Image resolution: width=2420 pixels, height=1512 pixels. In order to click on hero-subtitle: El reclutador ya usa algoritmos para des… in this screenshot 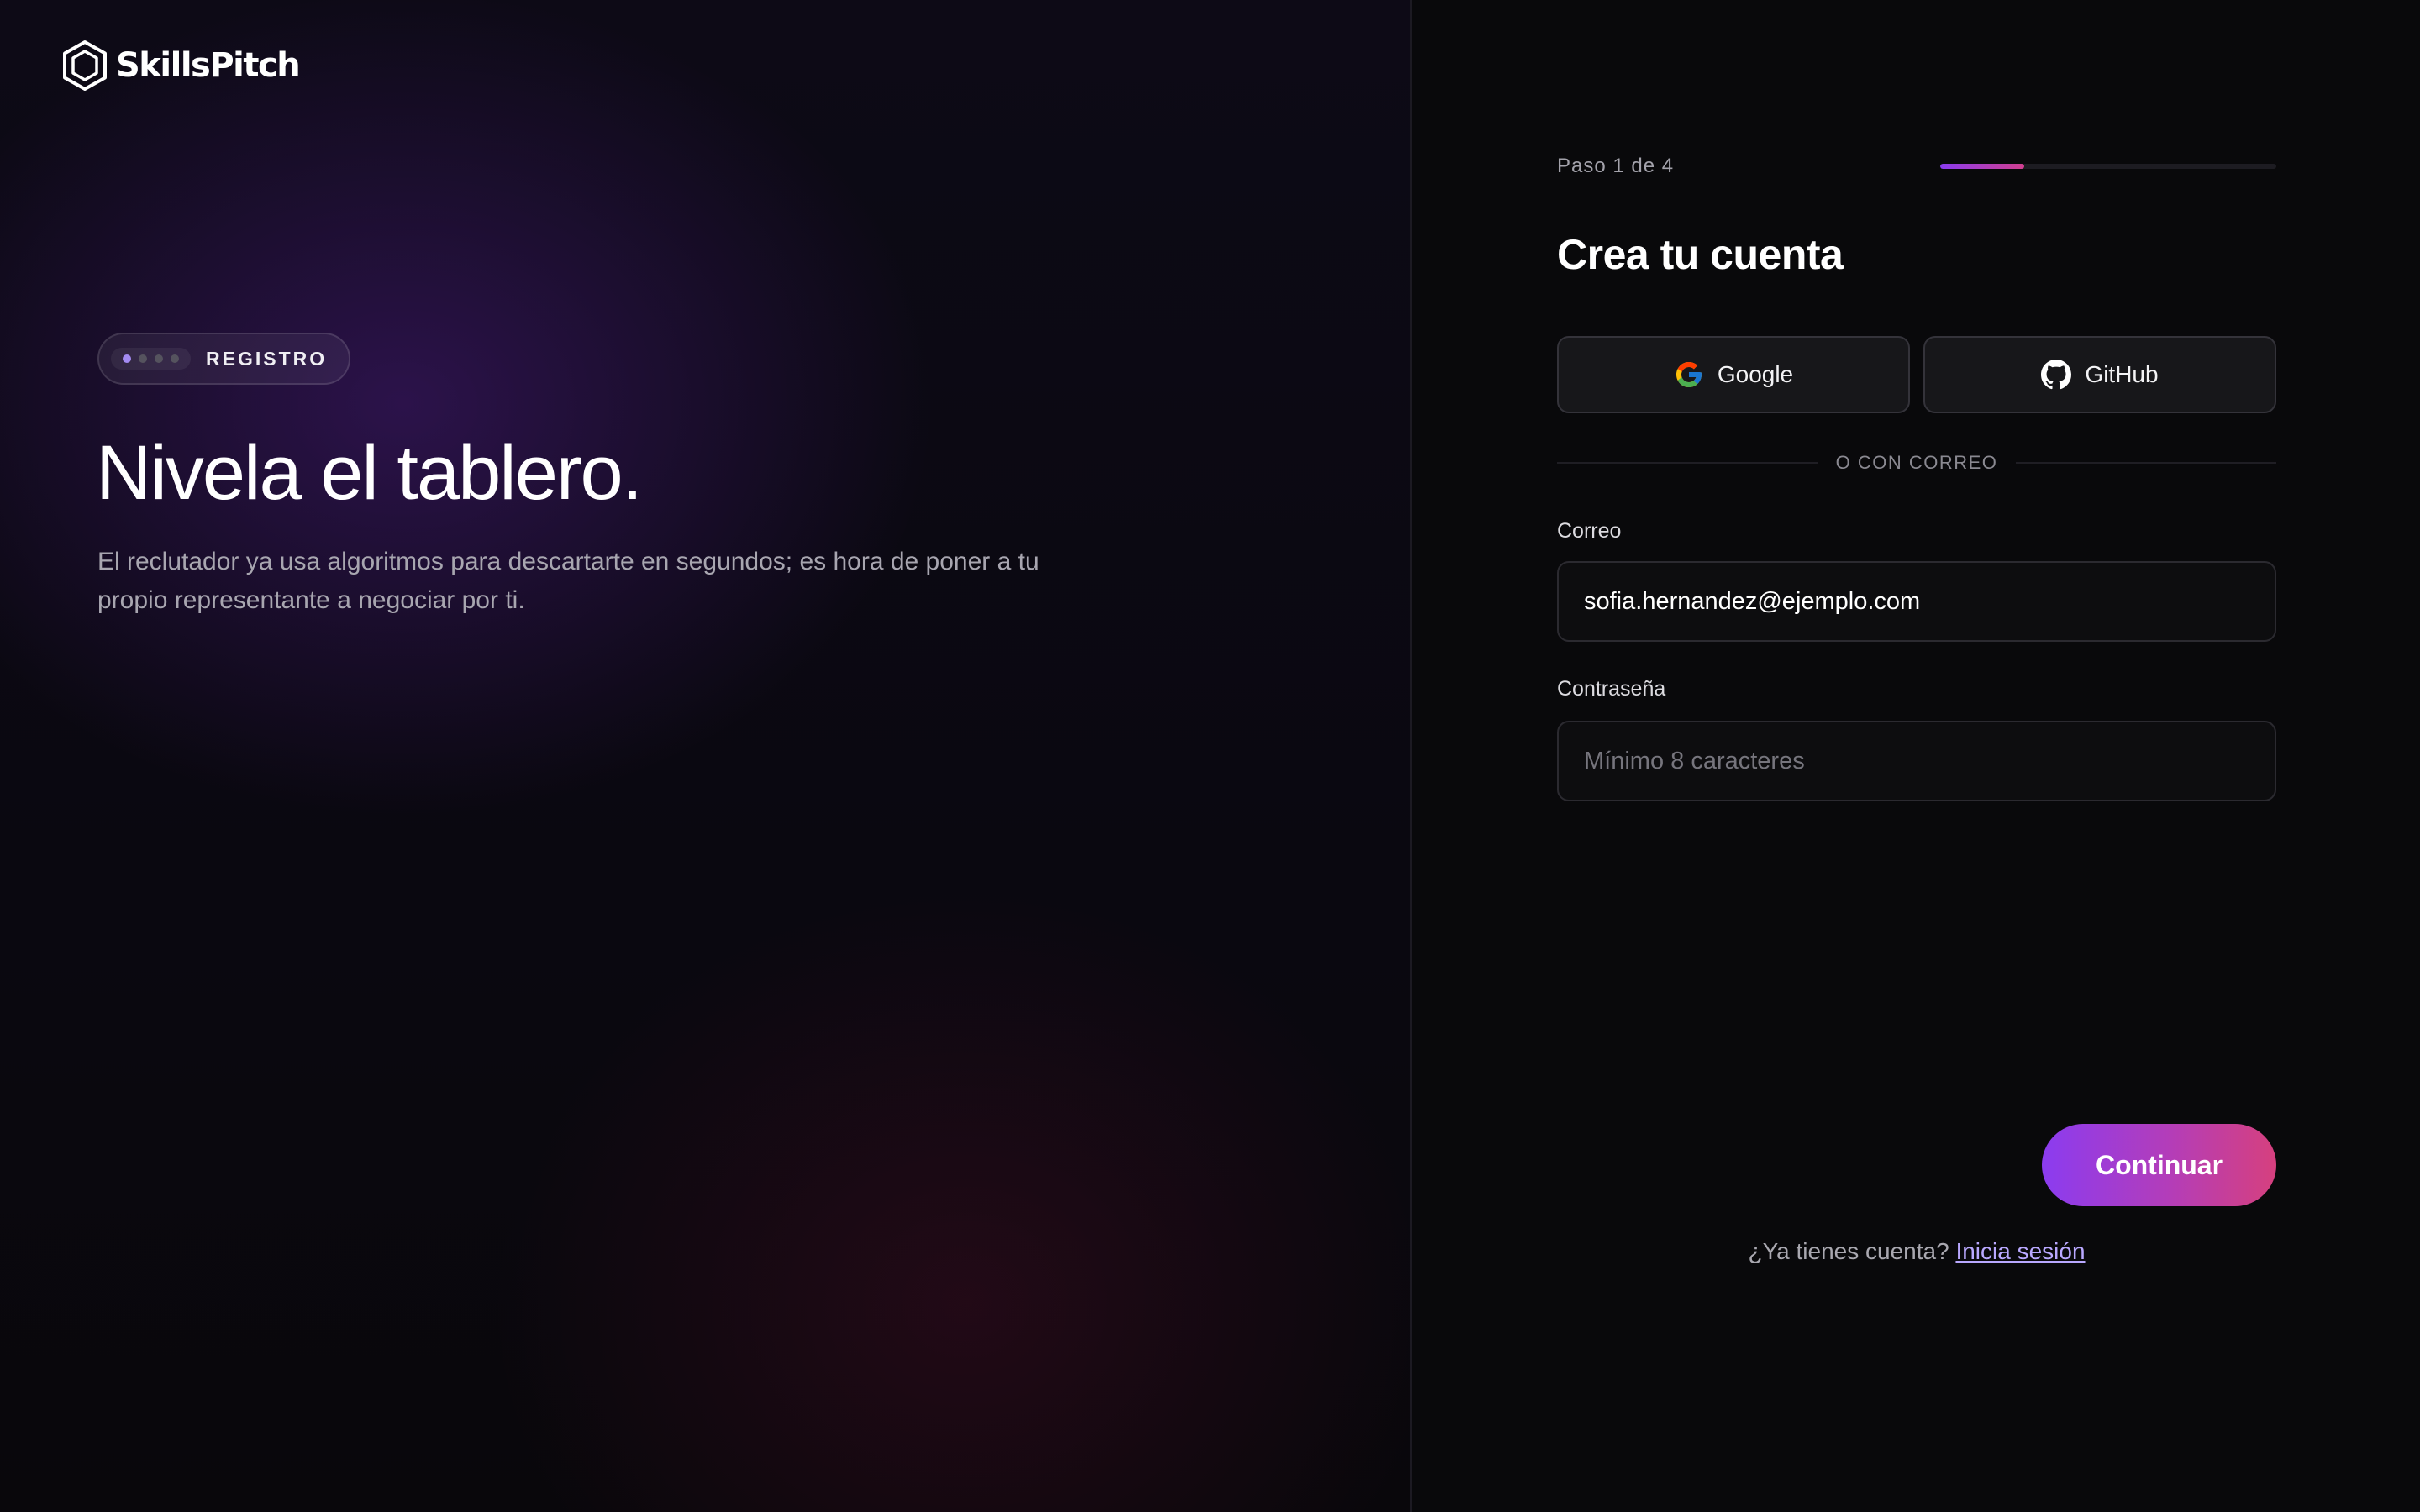, I will do `click(568, 581)`.